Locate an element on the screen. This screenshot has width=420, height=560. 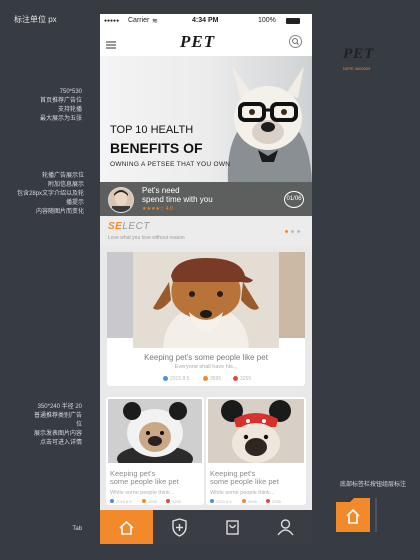
prev-card-peek is located at coordinates (120, 295).